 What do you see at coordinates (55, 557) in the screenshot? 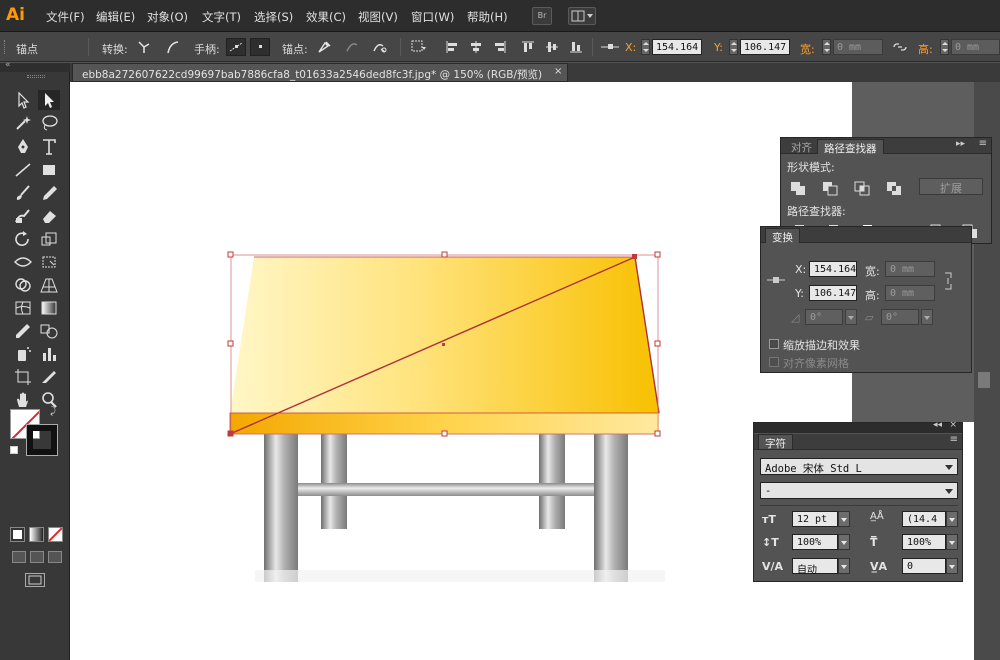
I see `draw-inside-button` at bounding box center [55, 557].